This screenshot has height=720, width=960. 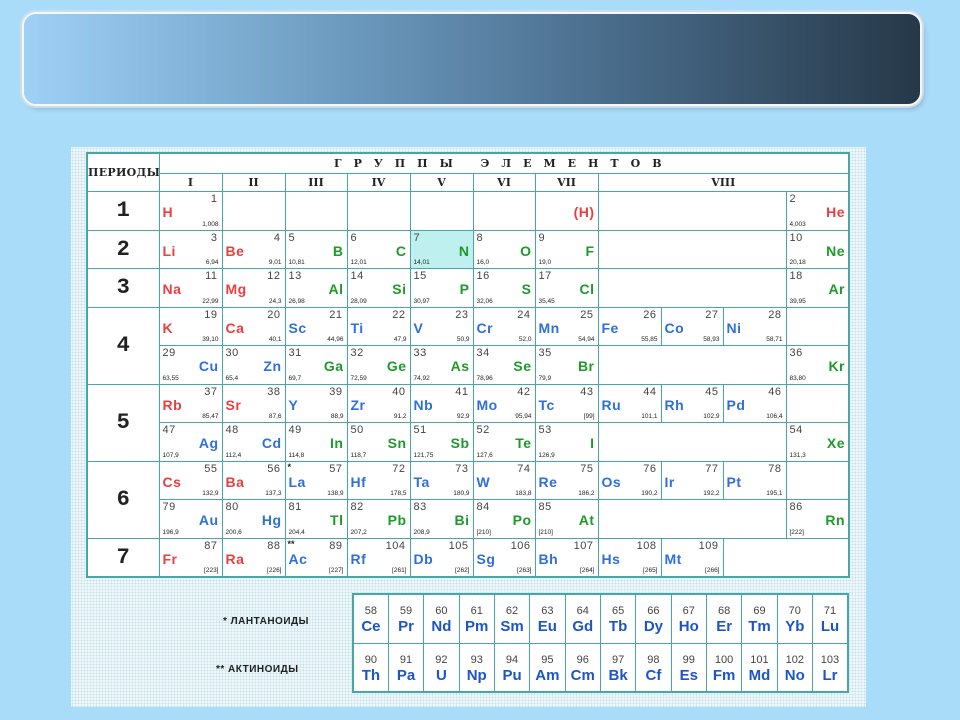 What do you see at coordinates (545, 507) in the screenshot?
I see `atomic-number: 85` at bounding box center [545, 507].